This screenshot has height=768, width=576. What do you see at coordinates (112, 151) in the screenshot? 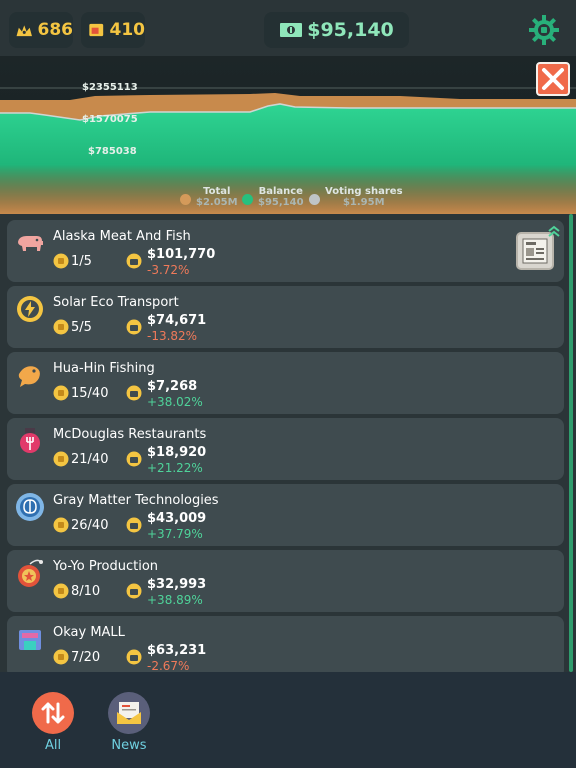
I see `y-tick-label: $785038` at bounding box center [112, 151].